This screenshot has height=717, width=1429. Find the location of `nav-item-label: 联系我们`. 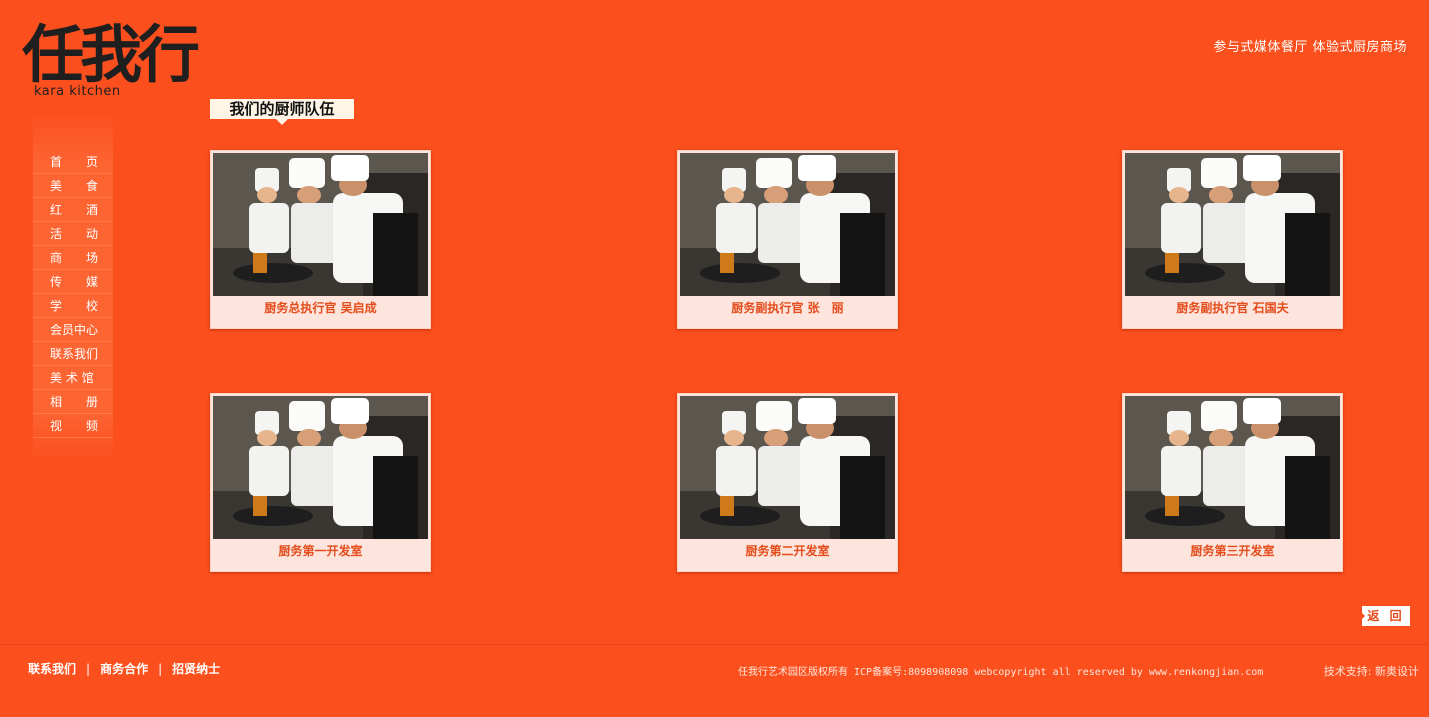

nav-item-label: 联系我们 is located at coordinates (74, 354).